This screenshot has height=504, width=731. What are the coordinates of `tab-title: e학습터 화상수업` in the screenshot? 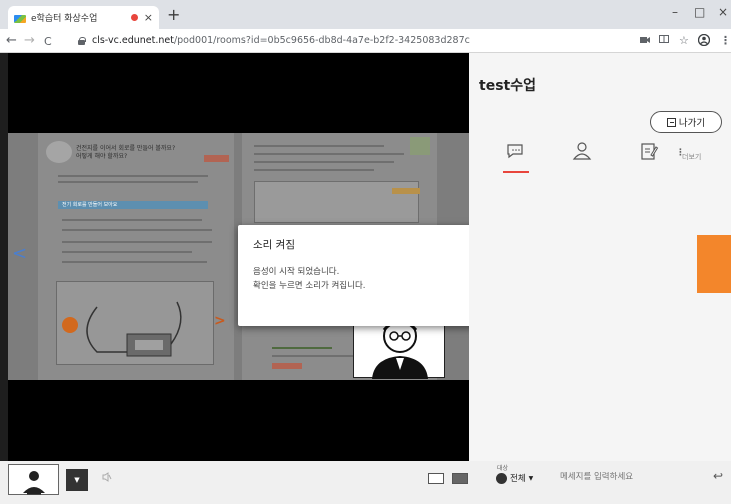 It's located at (64, 19).